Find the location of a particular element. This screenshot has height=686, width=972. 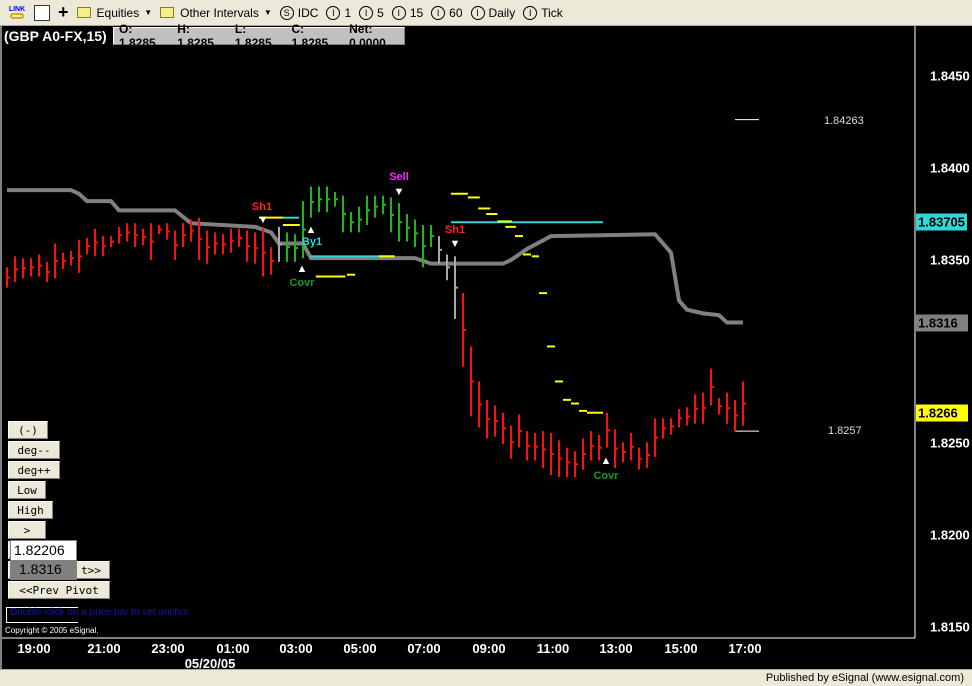

time-tick: 17:00 is located at coordinates (745, 648).